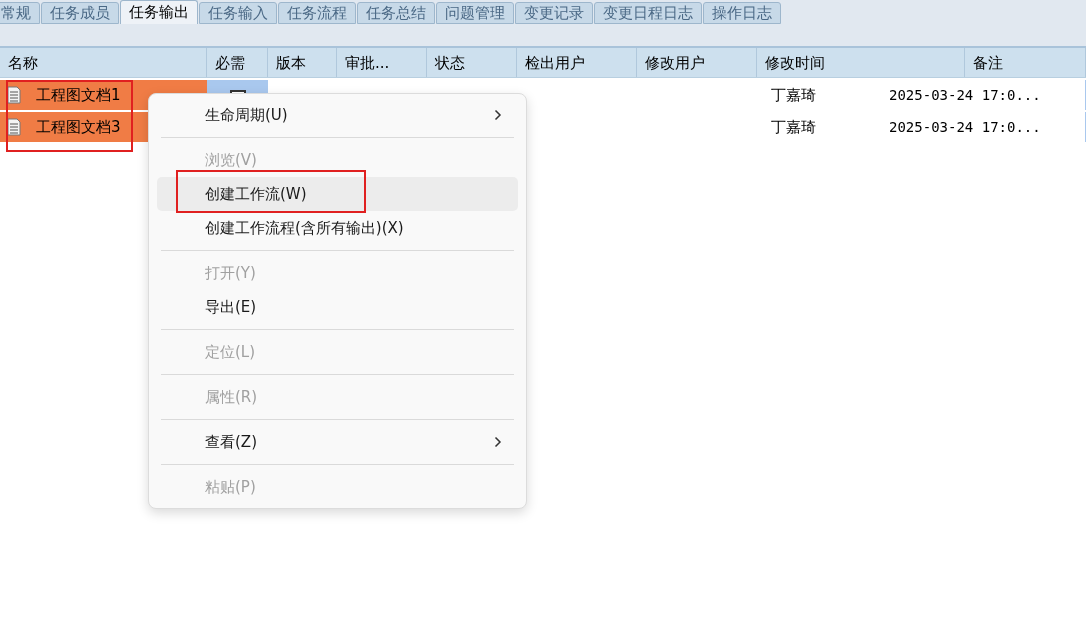 Image resolution: width=1086 pixels, height=620 pixels. What do you see at coordinates (78, 95) in the screenshot?
I see `document-name: 工程图文档1` at bounding box center [78, 95].